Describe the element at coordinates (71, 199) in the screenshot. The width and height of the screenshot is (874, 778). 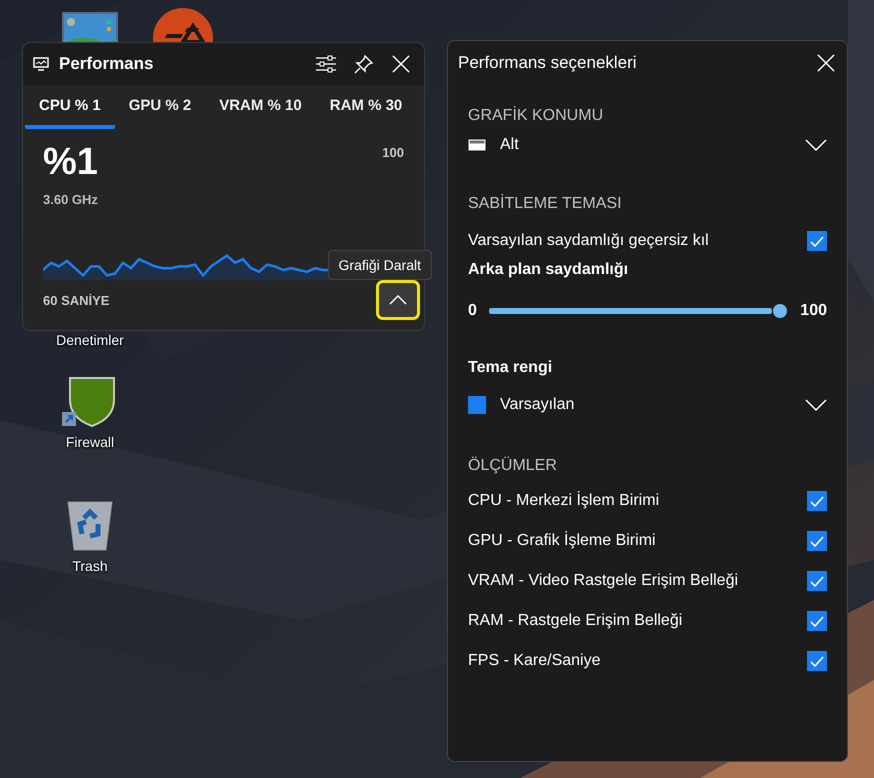
I see `frequency-text: 3.60 GHz` at that location.